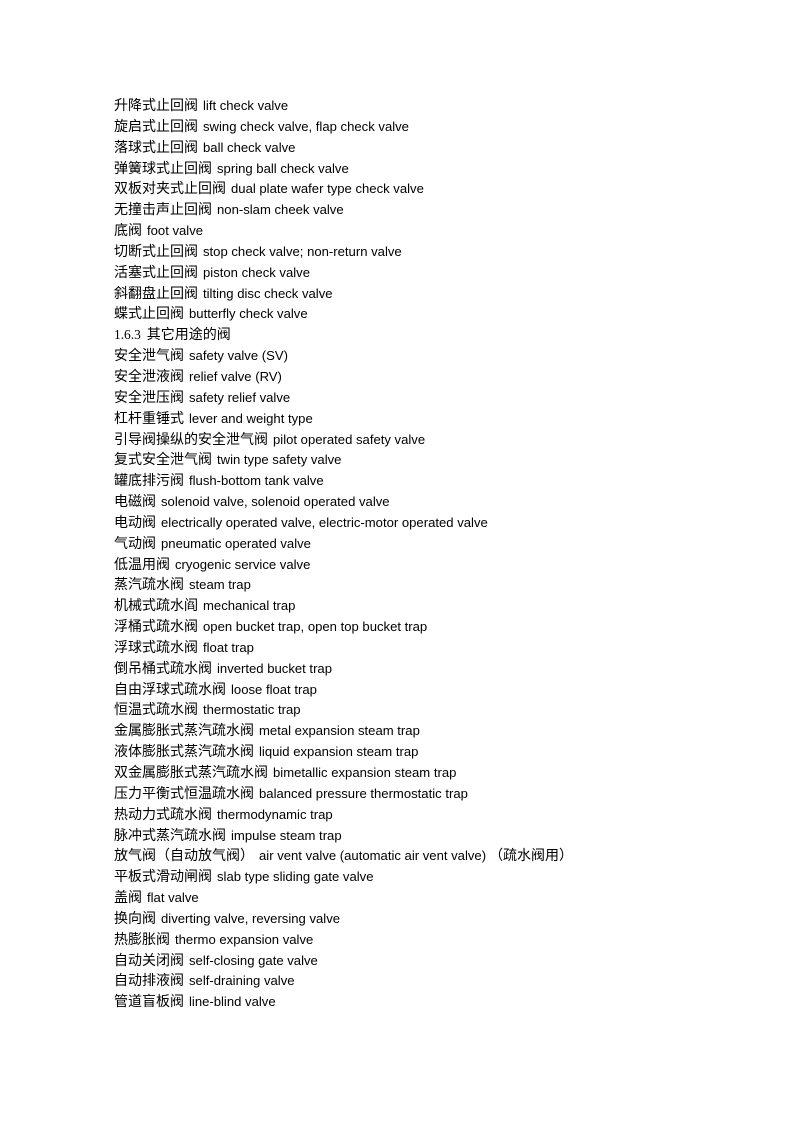  What do you see at coordinates (404, 419) in the screenshot?
I see `glossary-entry: 杠杆重锤式 lever and weight type` at bounding box center [404, 419].